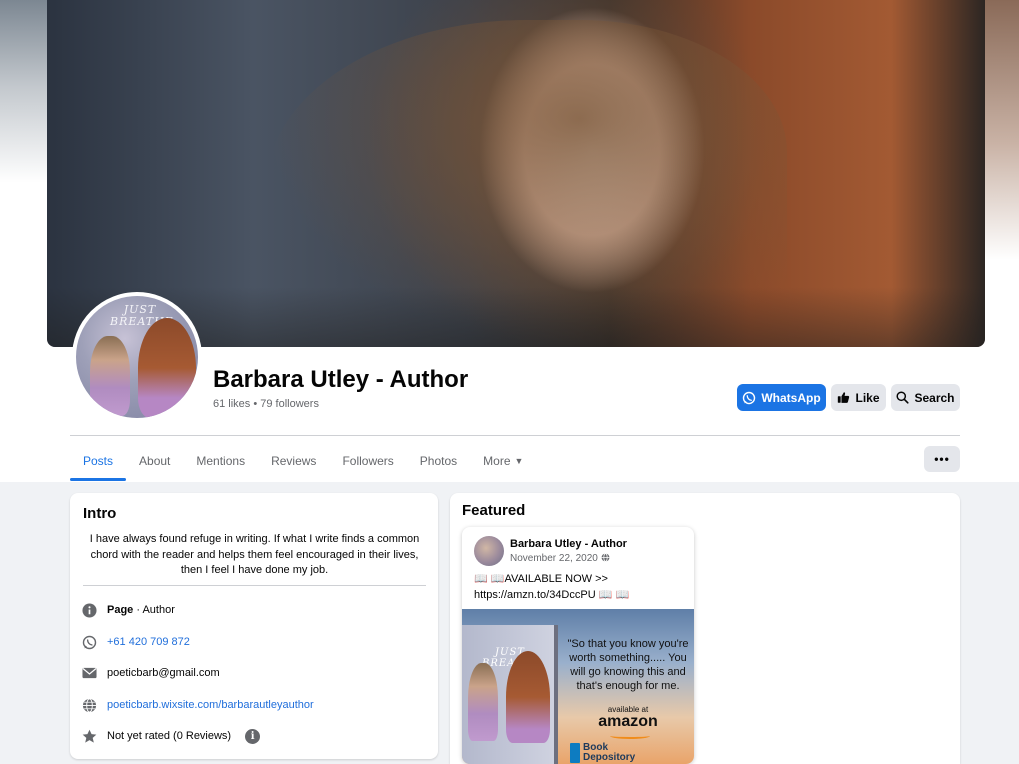 This screenshot has width=1019, height=764. Describe the element at coordinates (999, 130) in the screenshot. I see `header-background-edge` at that location.